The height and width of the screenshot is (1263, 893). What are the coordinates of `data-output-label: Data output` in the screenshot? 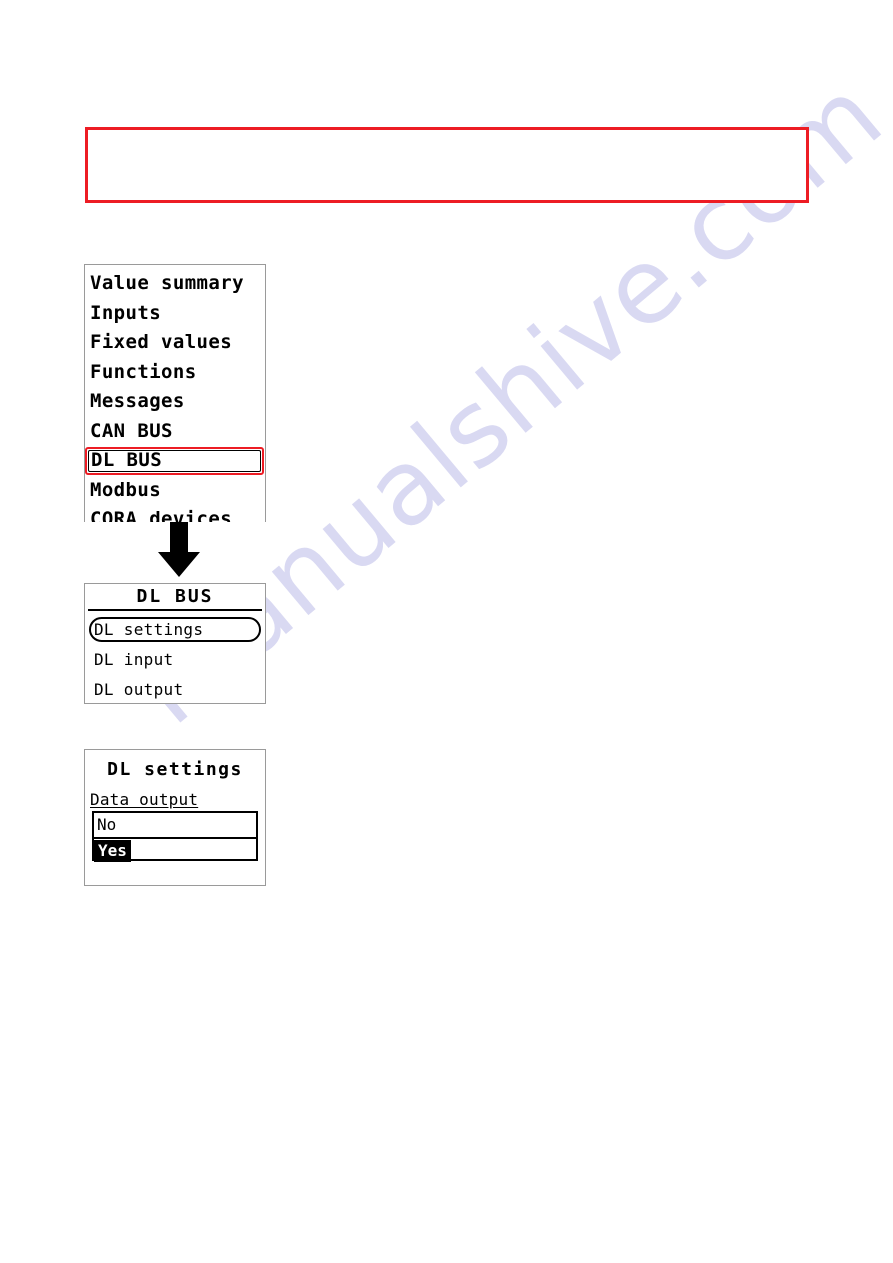 It's located at (144, 799).